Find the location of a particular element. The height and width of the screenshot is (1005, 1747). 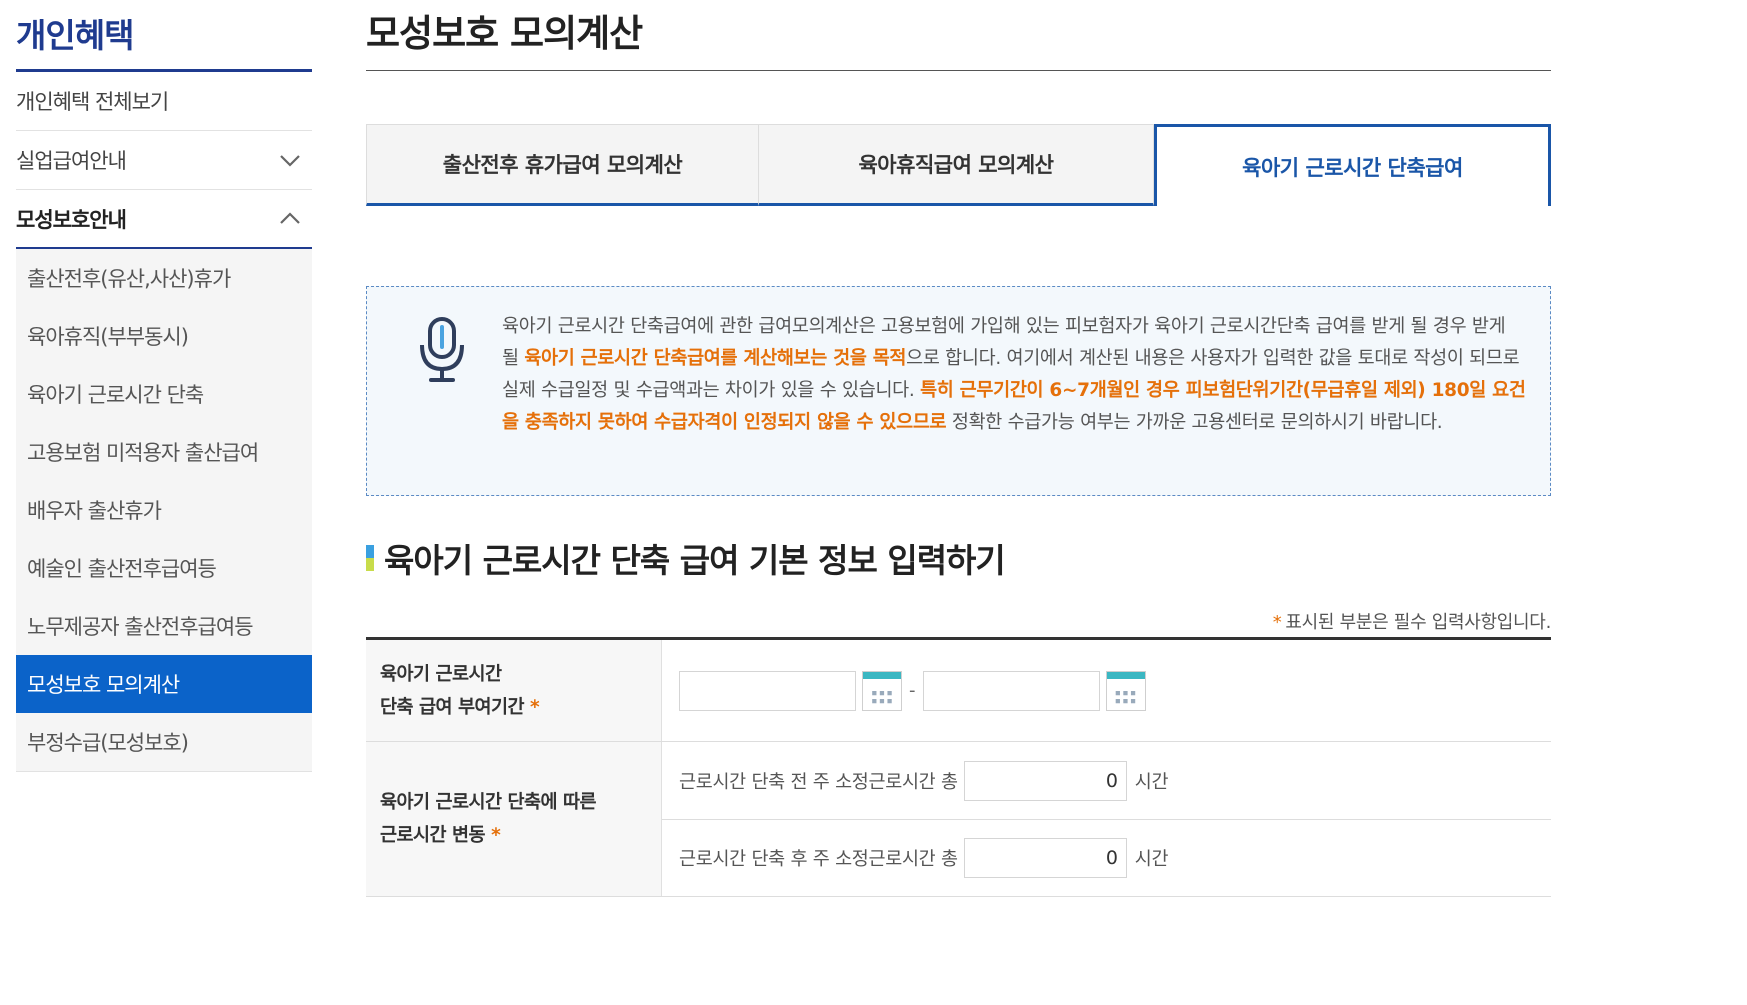

period-inputs: ▪▪▪ ▪▪▪ - ▪▪▪ ▪▪▪ is located at coordinates (1106, 690).